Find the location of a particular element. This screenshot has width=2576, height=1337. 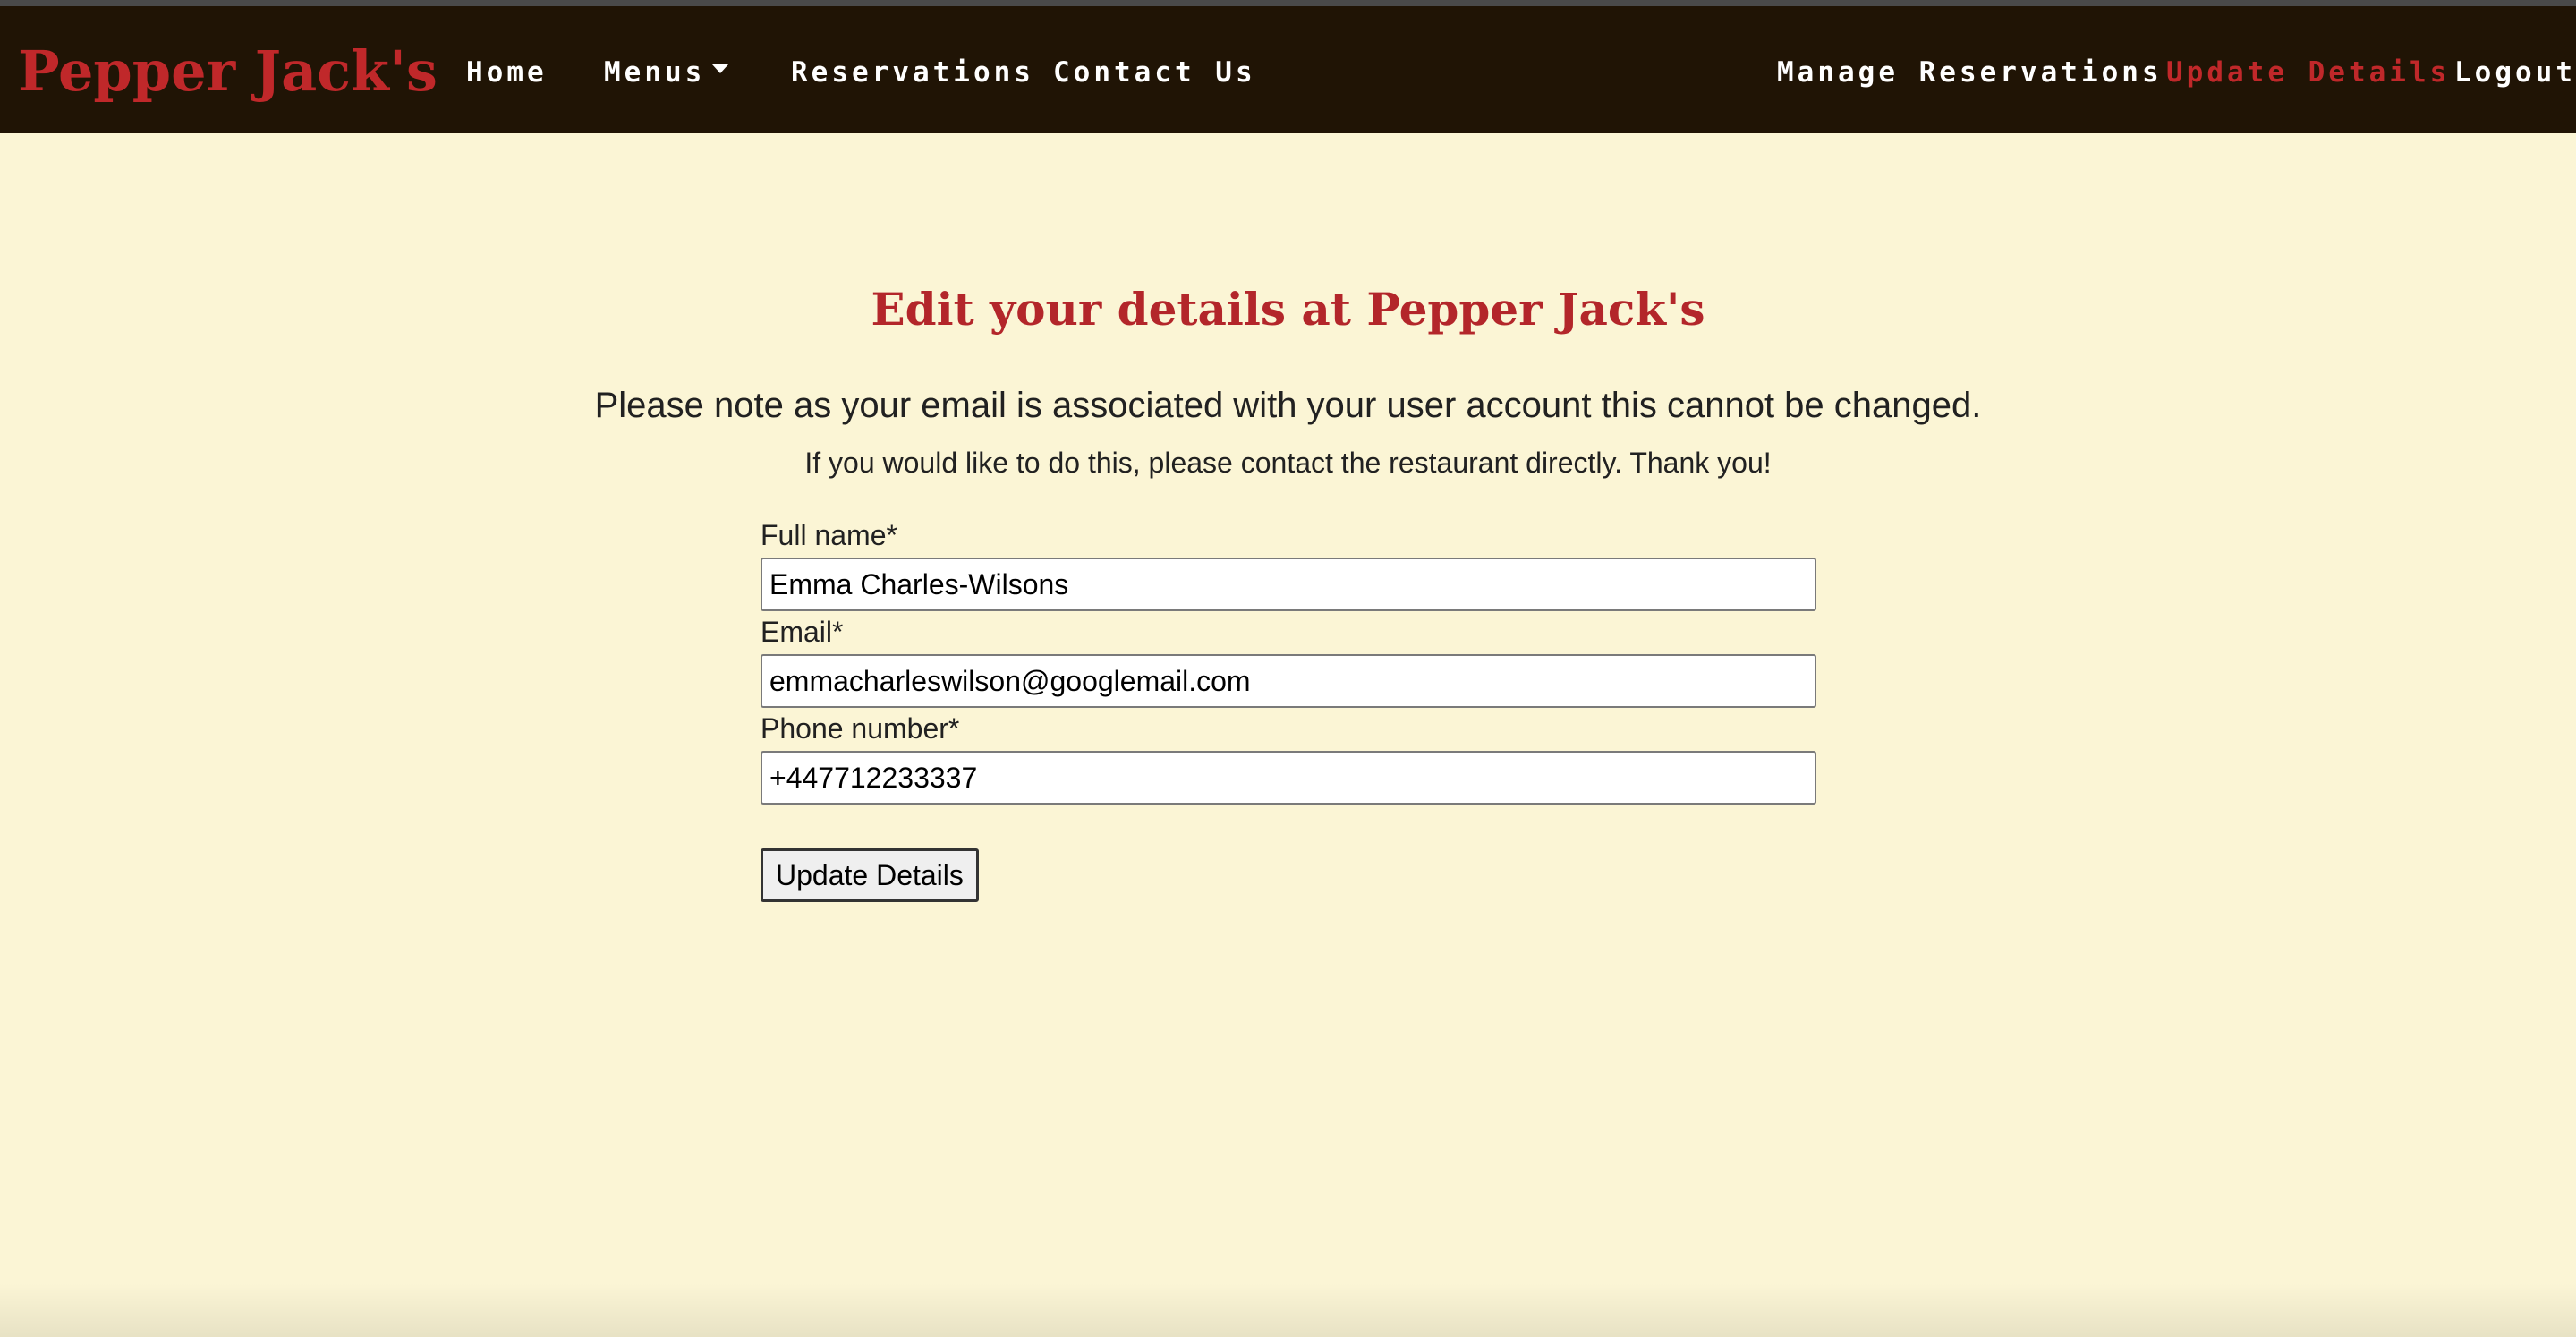

nav-item-update-details: Update Details is located at coordinates (2308, 73).